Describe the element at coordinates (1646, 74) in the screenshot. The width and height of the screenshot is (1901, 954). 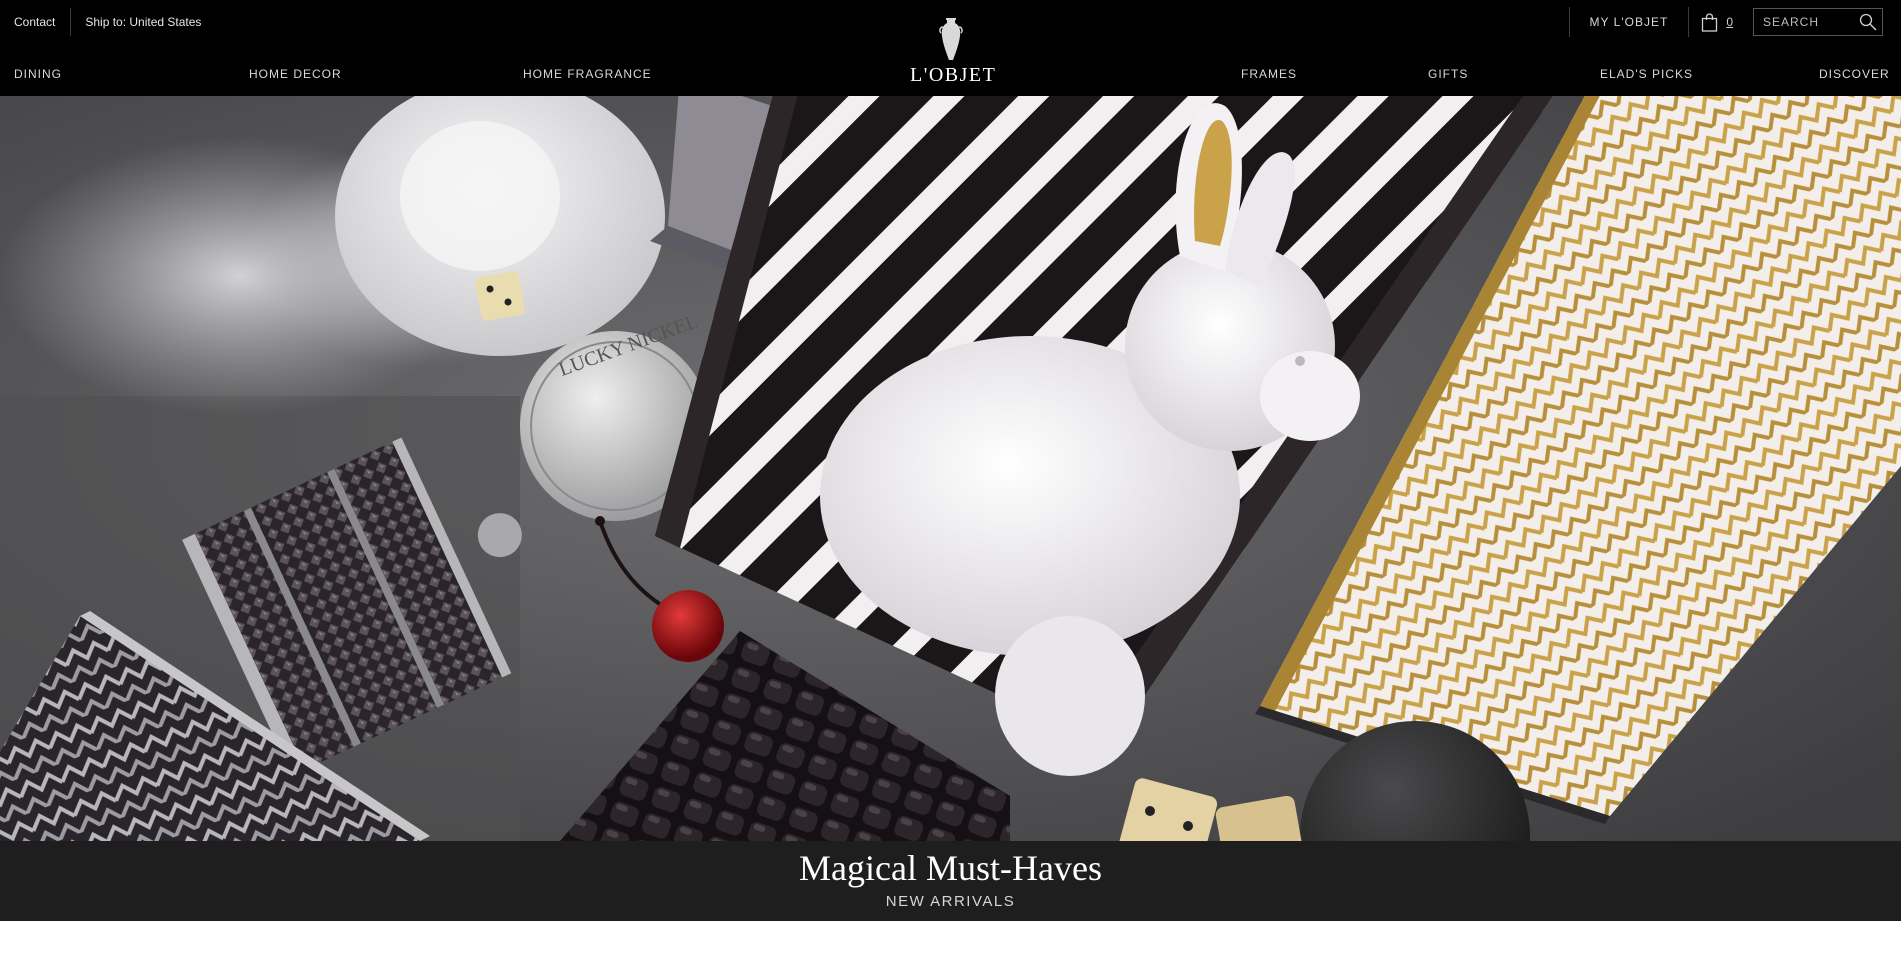
I see `nav-item-elads-picks: ELAD'S PICKS` at that location.